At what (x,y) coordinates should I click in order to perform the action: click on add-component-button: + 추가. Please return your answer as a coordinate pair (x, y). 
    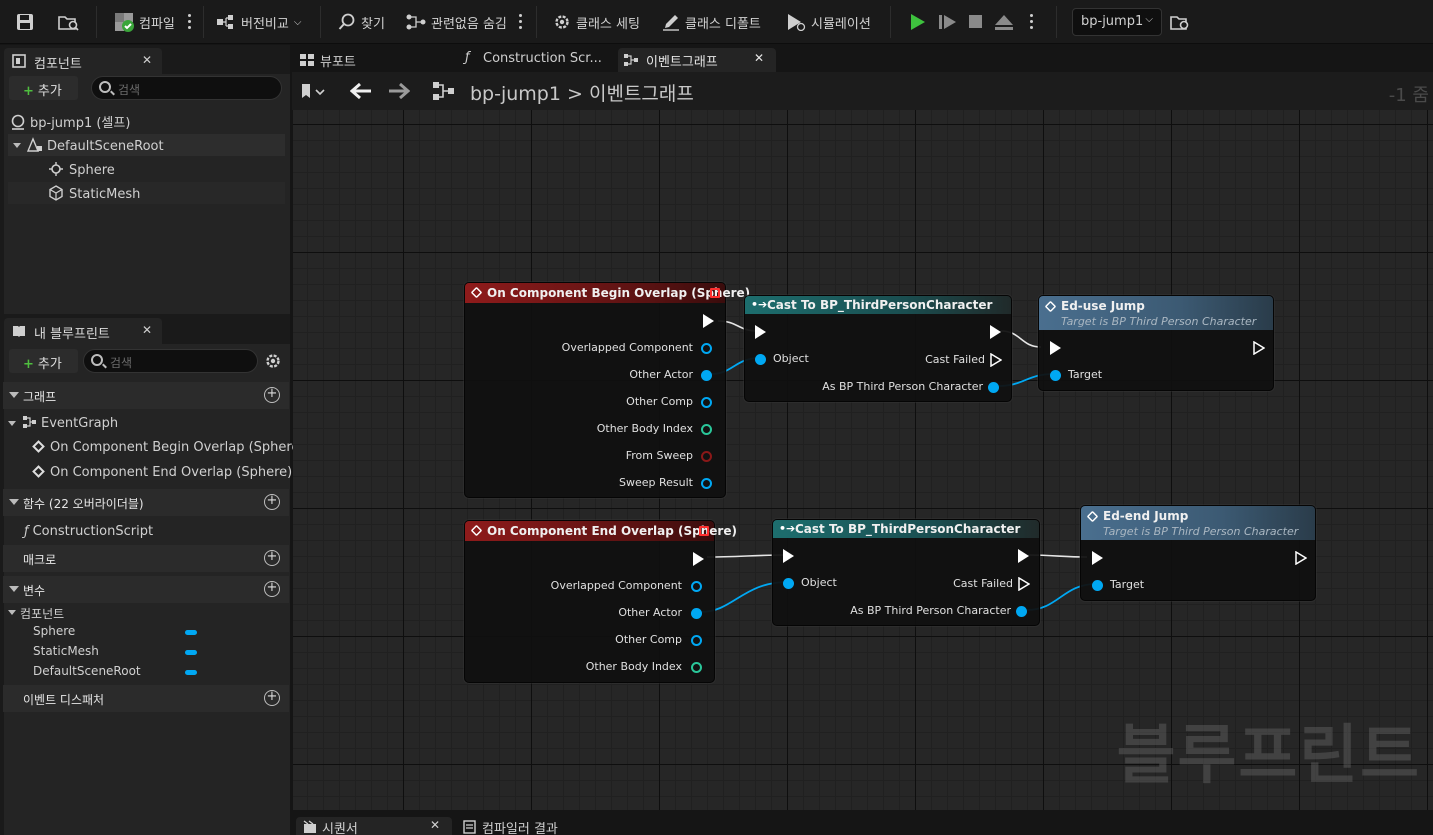
    Looking at the image, I should click on (43, 88).